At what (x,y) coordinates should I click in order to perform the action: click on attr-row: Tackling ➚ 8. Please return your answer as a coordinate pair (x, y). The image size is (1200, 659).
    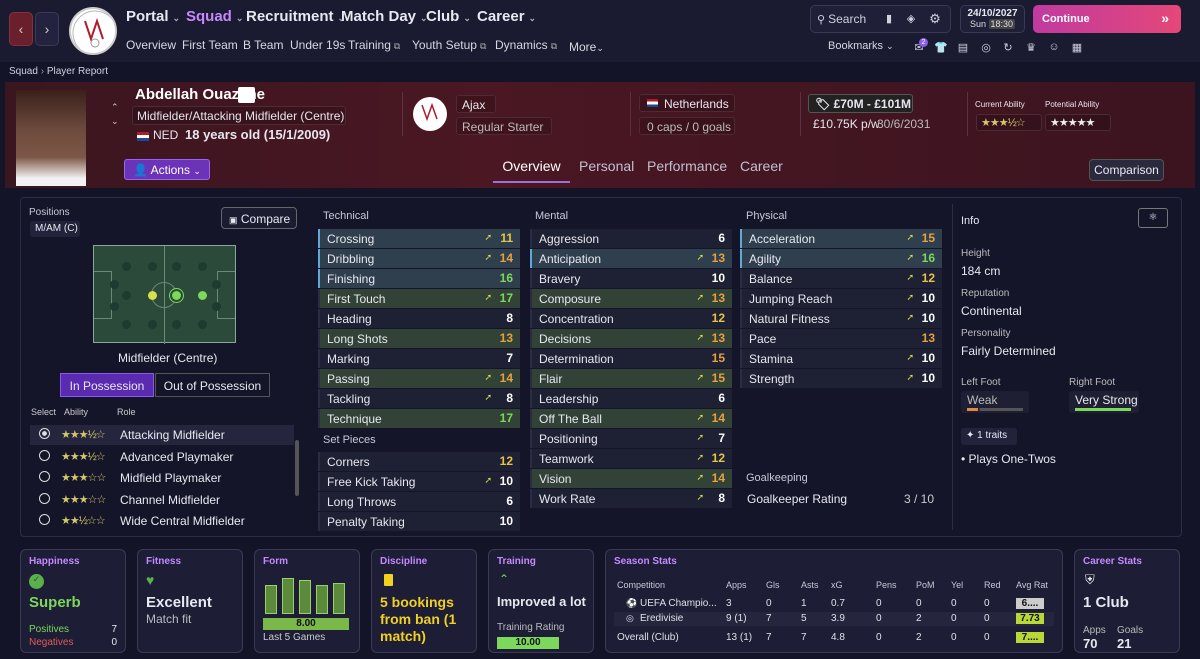
    Looking at the image, I should click on (419, 398).